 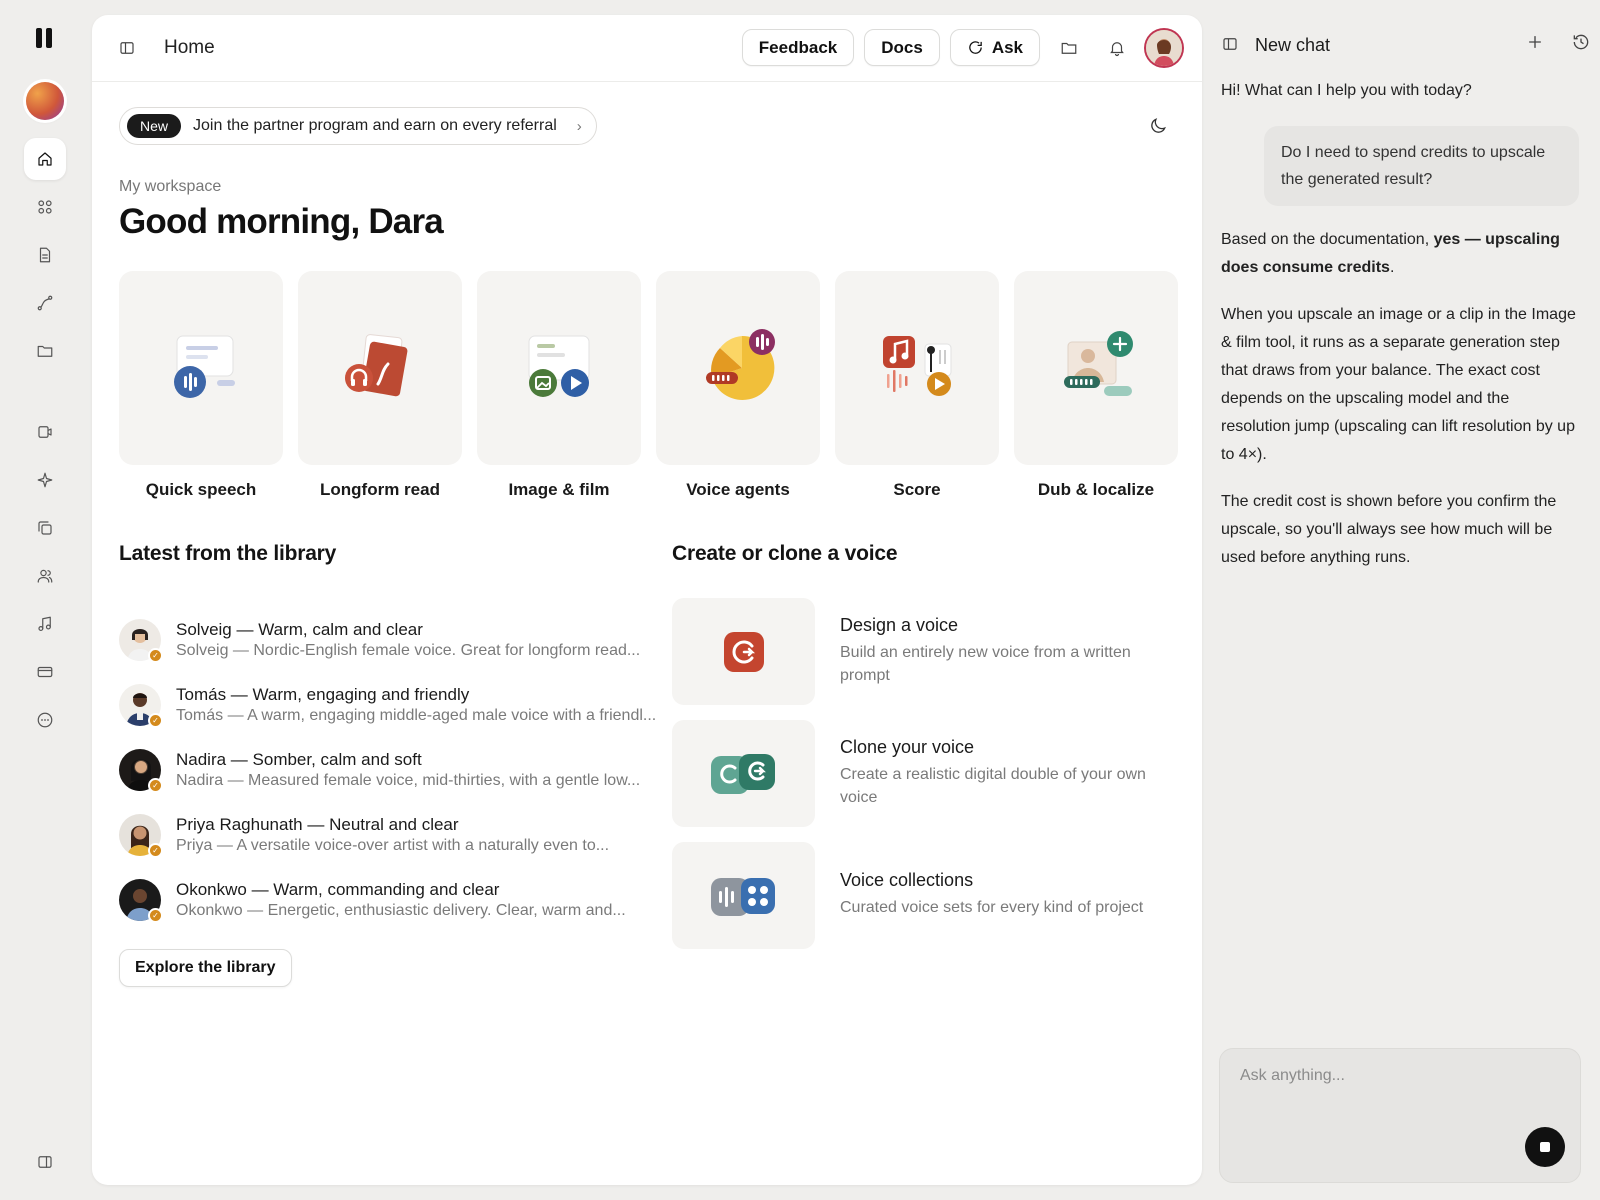 I want to click on tile-score: Score, so click(x=917, y=385).